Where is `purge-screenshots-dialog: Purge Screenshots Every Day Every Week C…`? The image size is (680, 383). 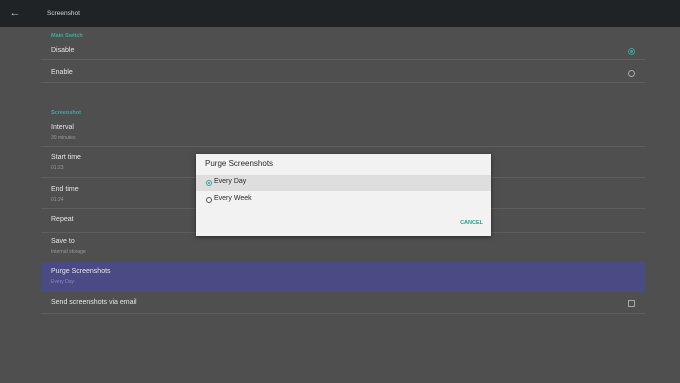
purge-screenshots-dialog: Purge Screenshots Every Day Every Week C… is located at coordinates (343, 195).